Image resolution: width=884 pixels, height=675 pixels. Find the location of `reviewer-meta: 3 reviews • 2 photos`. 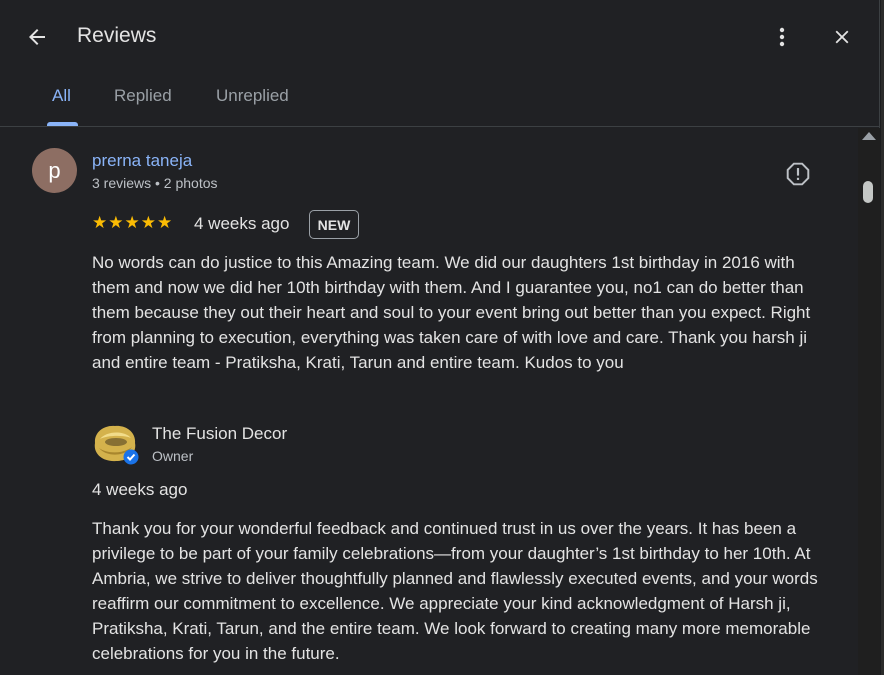

reviewer-meta: 3 reviews • 2 photos is located at coordinates (155, 183).